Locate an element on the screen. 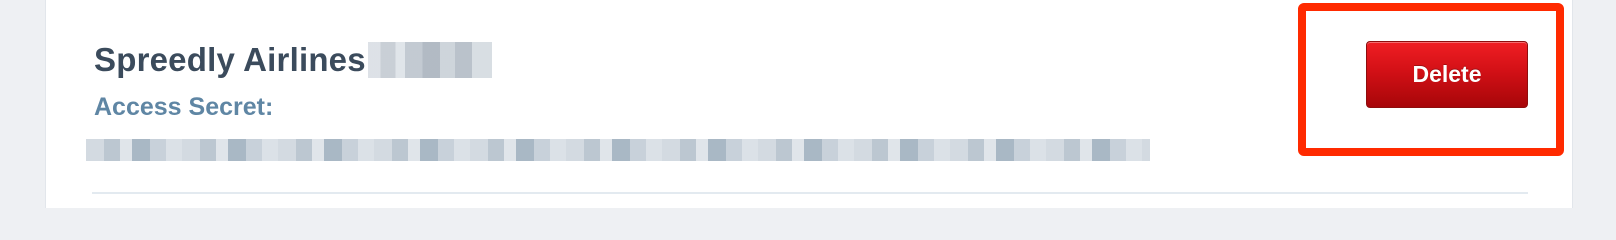  app-name: Spreedly Airlines is located at coordinates (230, 59).